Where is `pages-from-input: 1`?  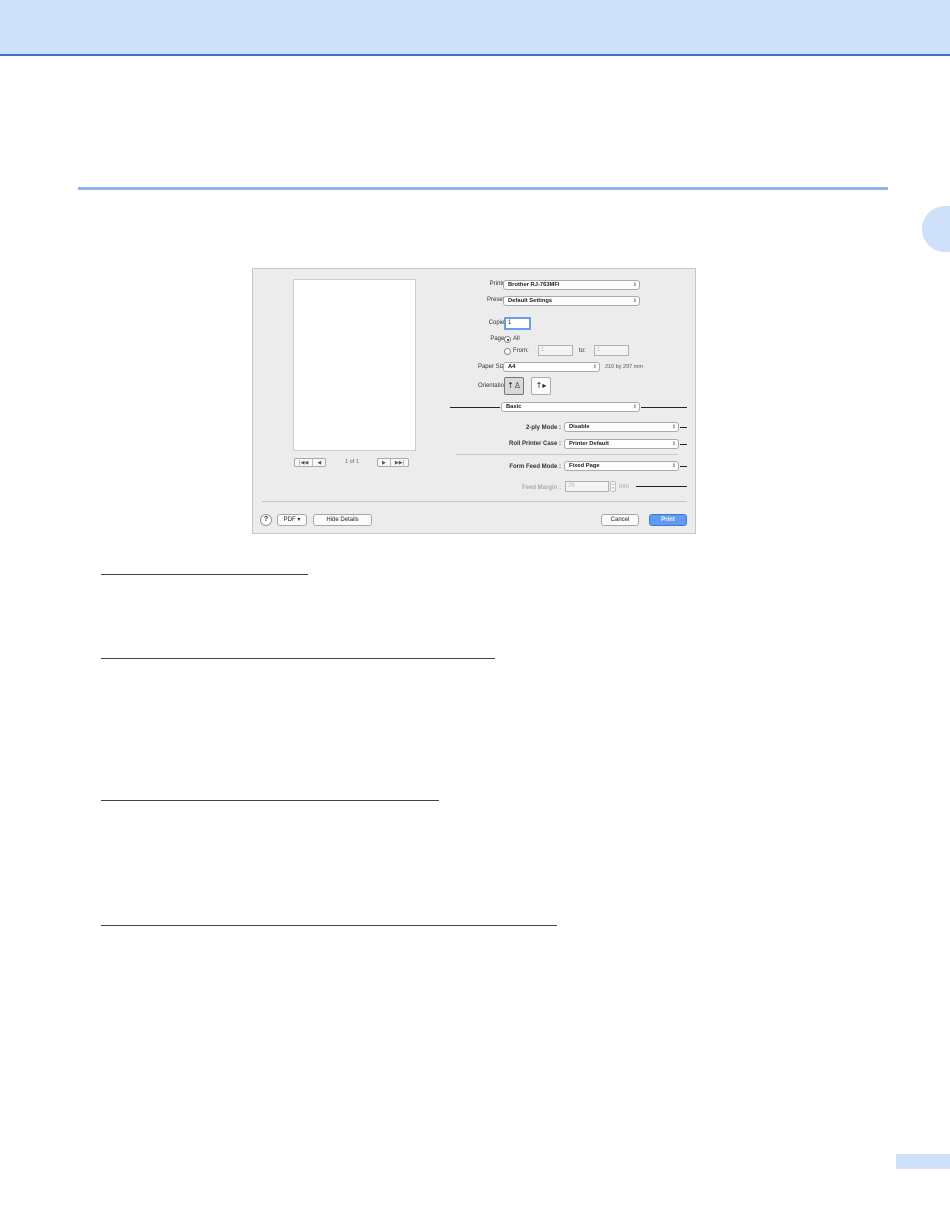
pages-from-input: 1 is located at coordinates (555, 350).